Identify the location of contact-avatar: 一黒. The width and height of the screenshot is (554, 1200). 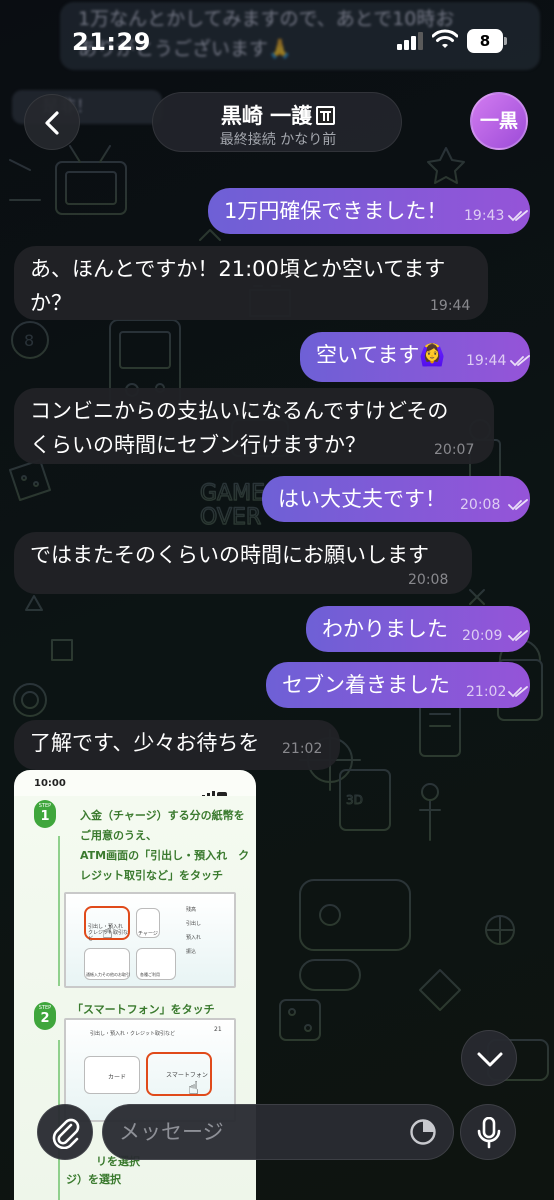
(499, 121).